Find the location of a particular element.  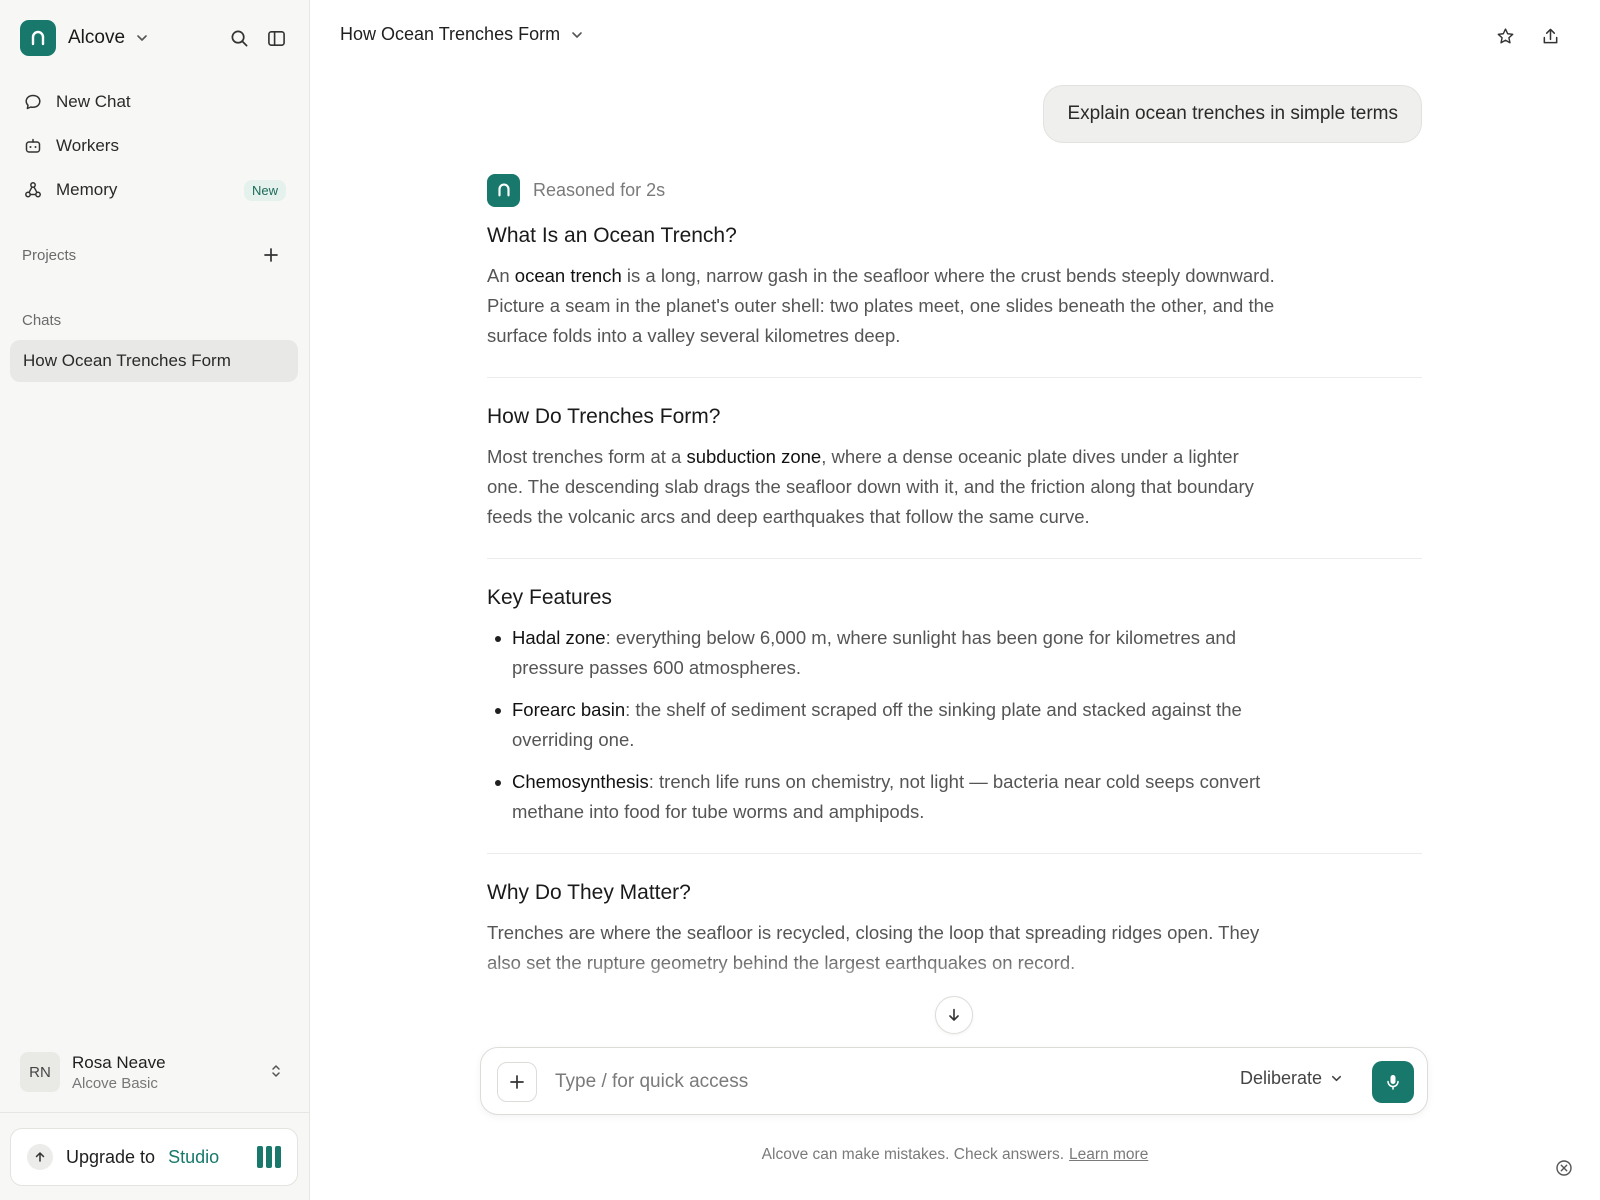

plus-icon is located at coordinates (517, 1082).